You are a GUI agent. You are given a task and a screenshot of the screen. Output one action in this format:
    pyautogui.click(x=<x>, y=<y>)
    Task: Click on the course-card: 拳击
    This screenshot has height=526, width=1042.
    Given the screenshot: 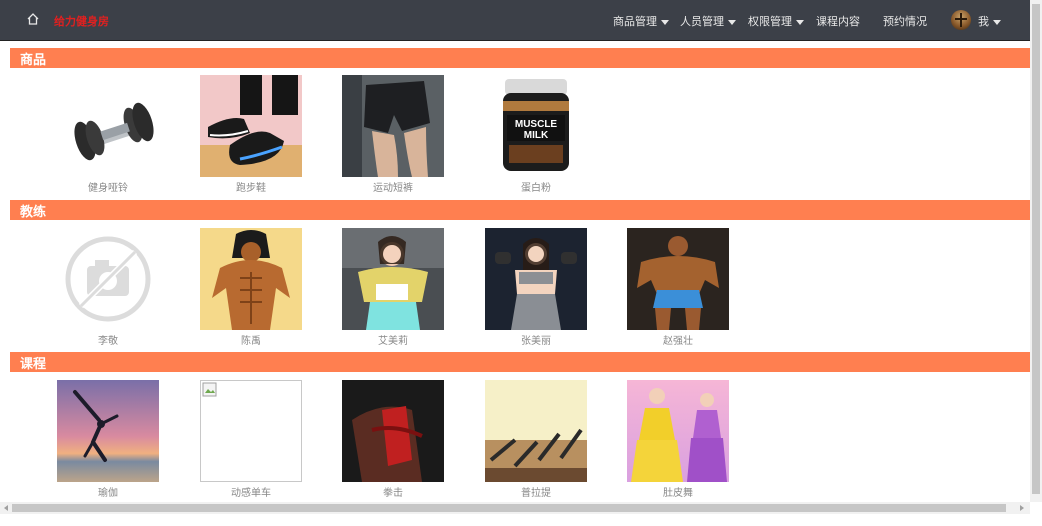 What is the action you would take?
    pyautogui.click(x=393, y=439)
    